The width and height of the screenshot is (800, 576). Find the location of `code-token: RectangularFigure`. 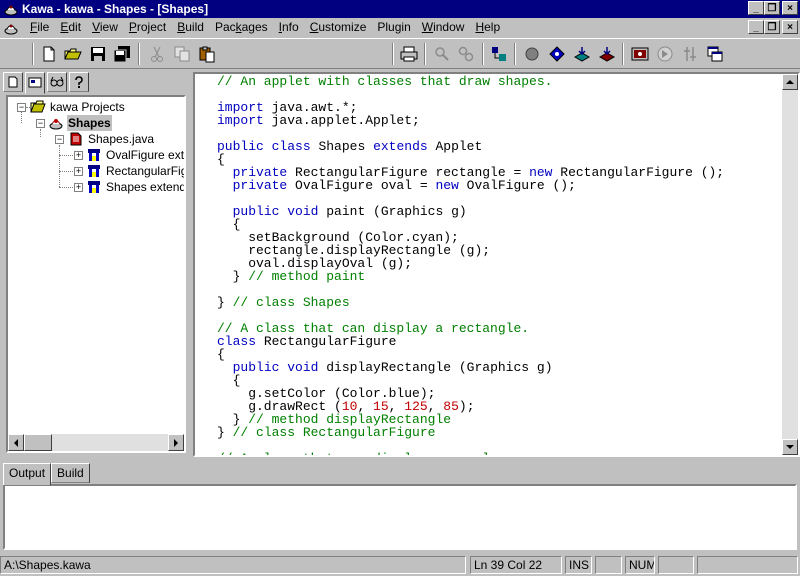

code-token: RectangularFigure is located at coordinates (326, 341).